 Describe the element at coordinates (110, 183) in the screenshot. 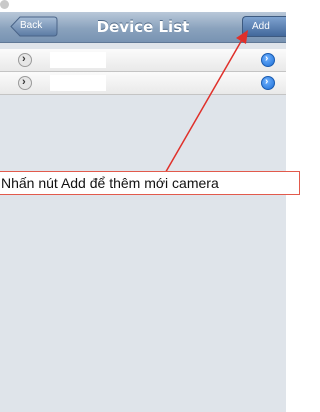

I see `annotation-text: Nhấn nút Add để thêm mới camera` at that location.